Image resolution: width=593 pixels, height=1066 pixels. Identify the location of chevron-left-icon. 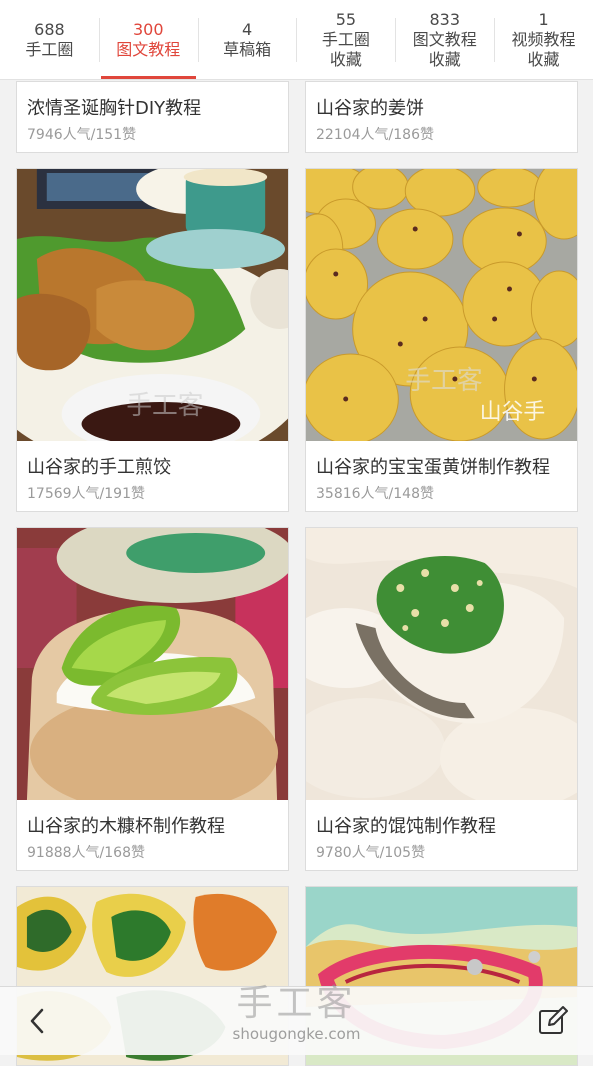
(37, 1021).